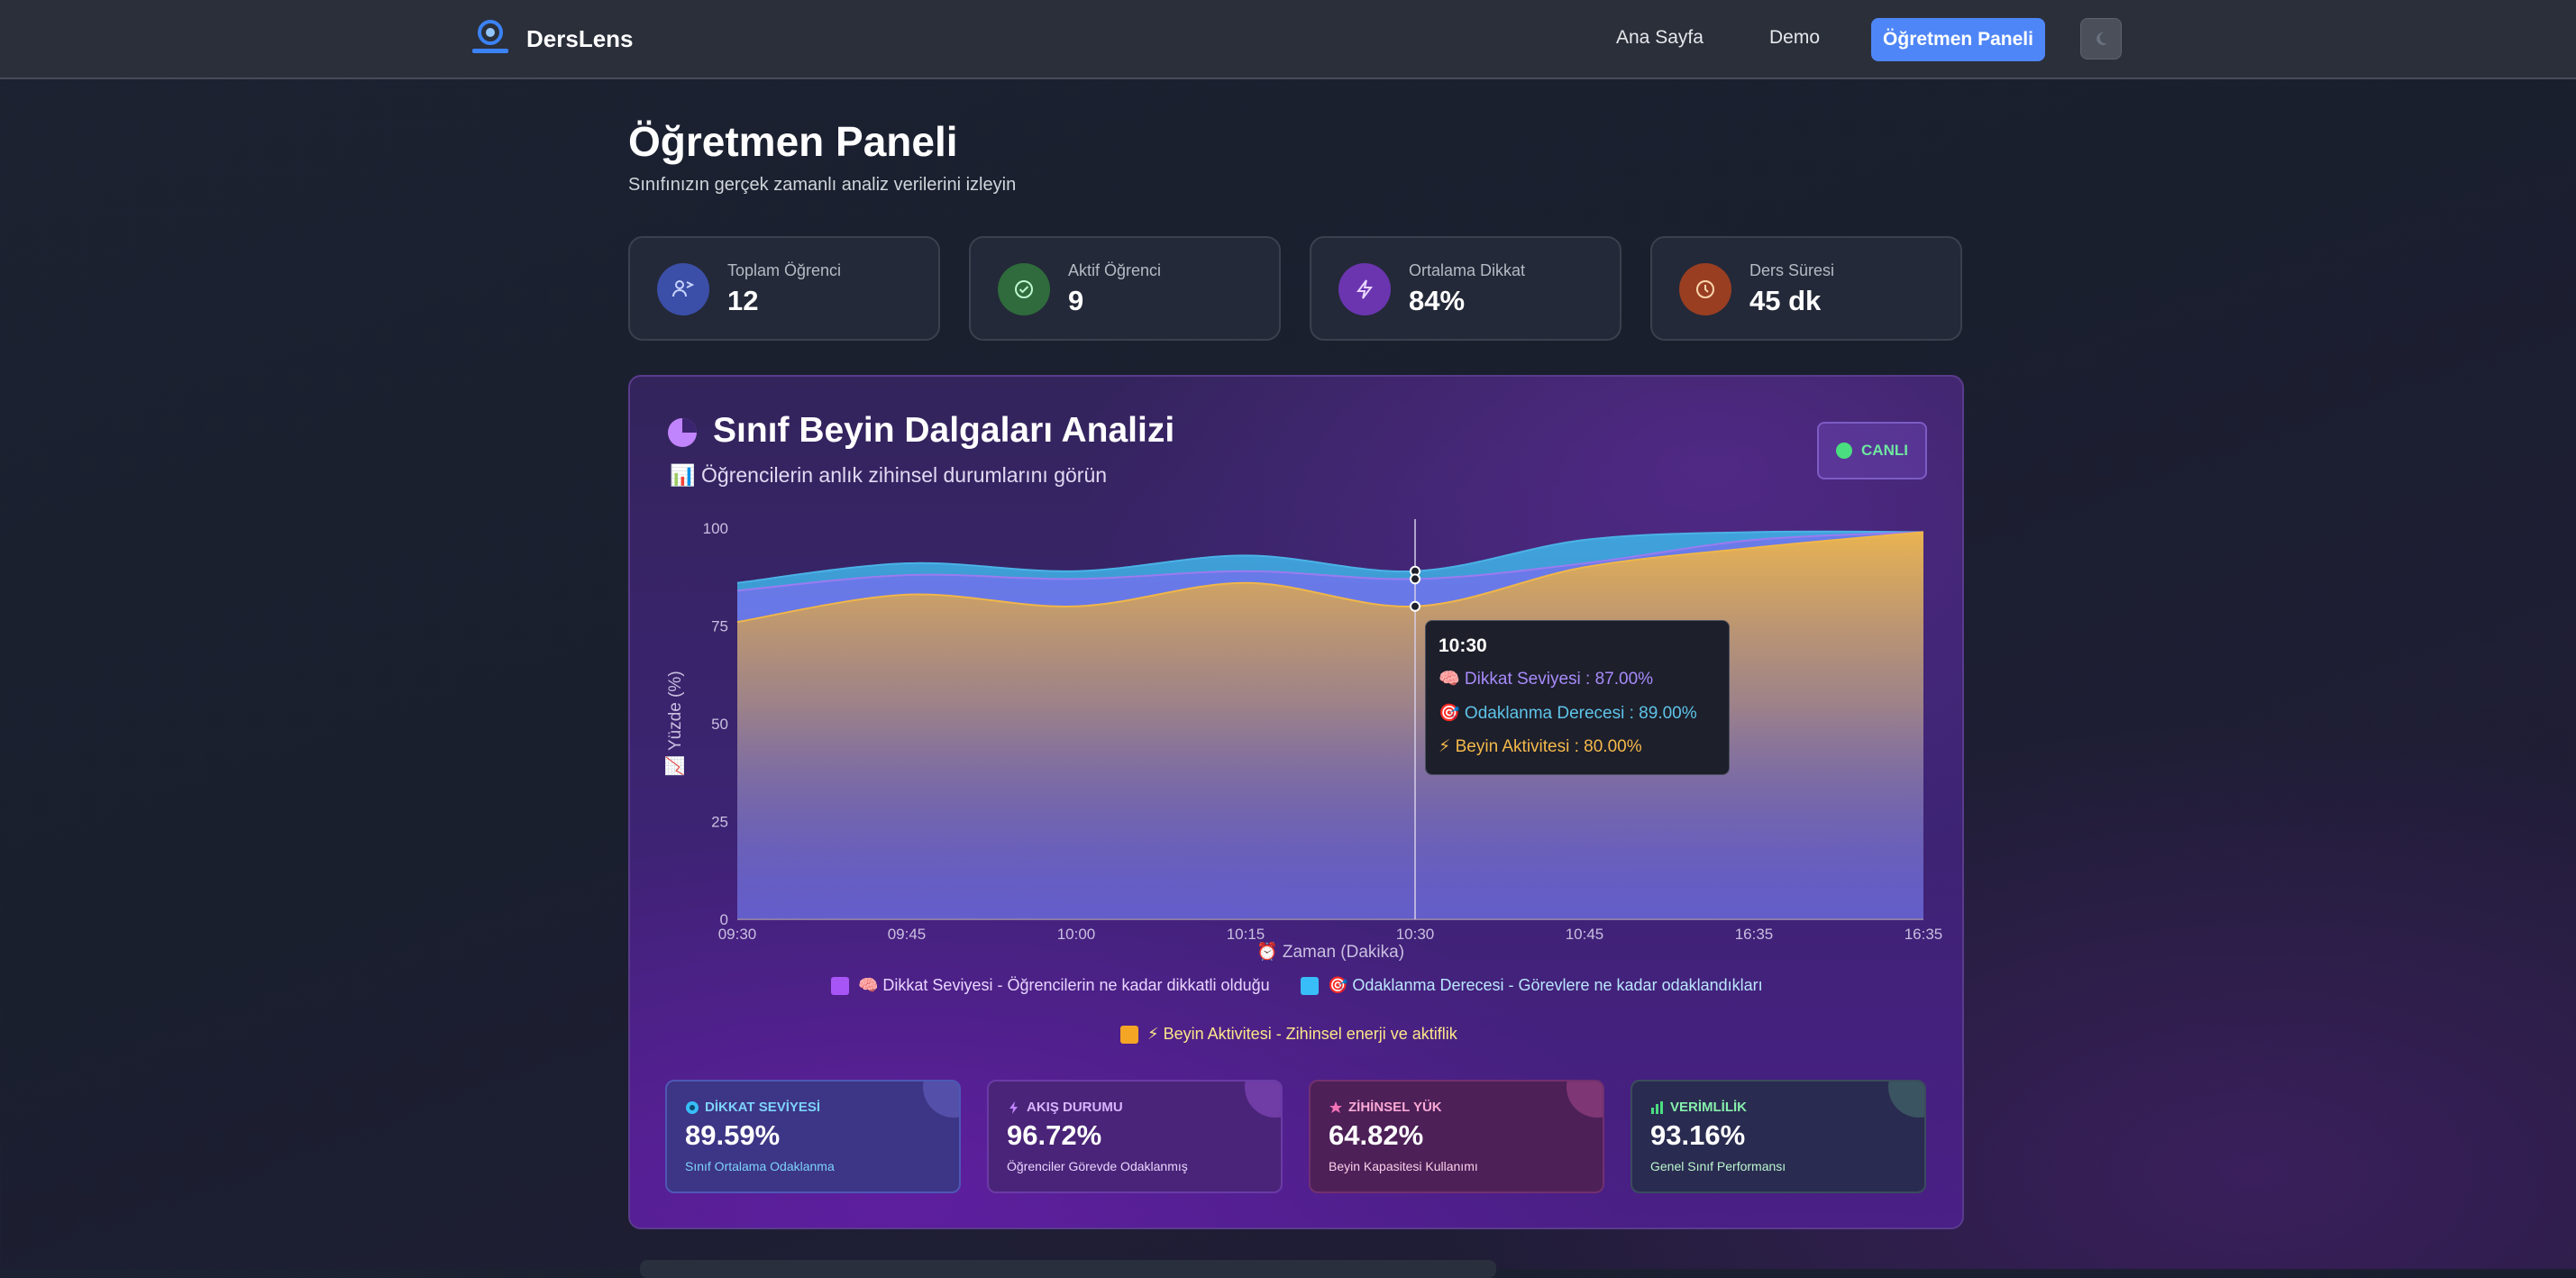 Image resolution: width=2576 pixels, height=1278 pixels. What do you see at coordinates (1395, 1107) in the screenshot?
I see `metric-label: ZİHİNSEL YÜK` at bounding box center [1395, 1107].